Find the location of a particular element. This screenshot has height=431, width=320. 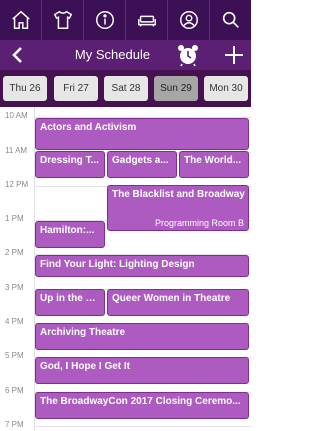

event-block: Actors and Activism is located at coordinates (142, 134).